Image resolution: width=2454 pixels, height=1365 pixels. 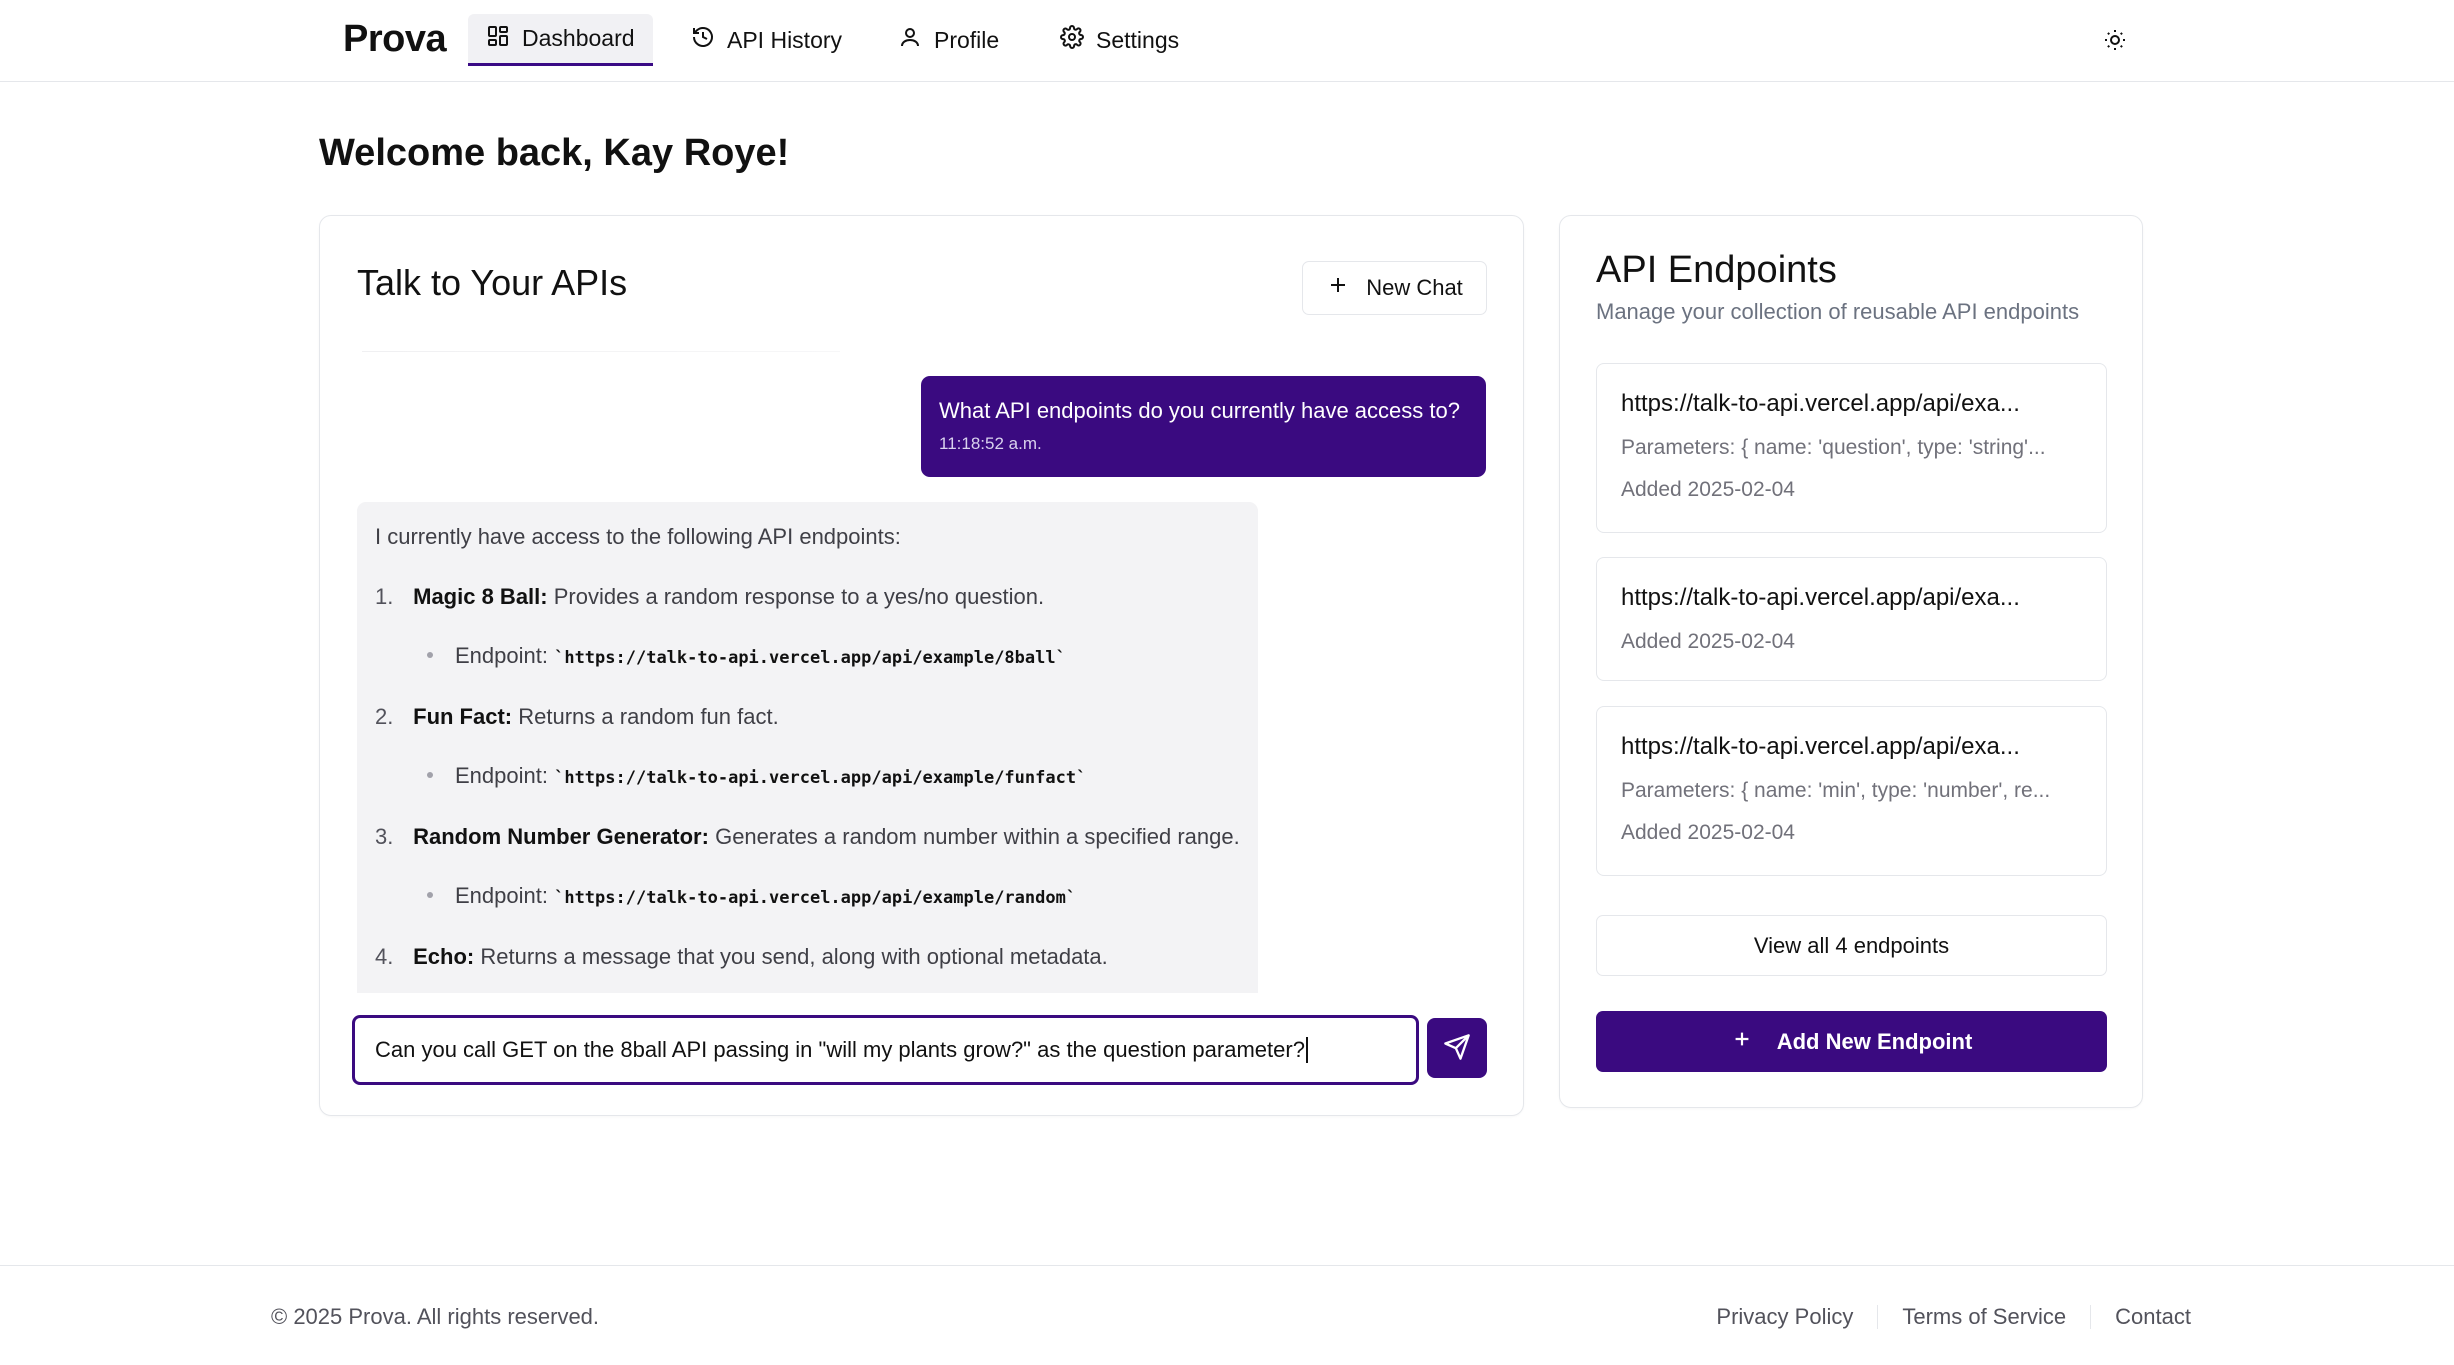 I want to click on gear-icon, so click(x=1072, y=40).